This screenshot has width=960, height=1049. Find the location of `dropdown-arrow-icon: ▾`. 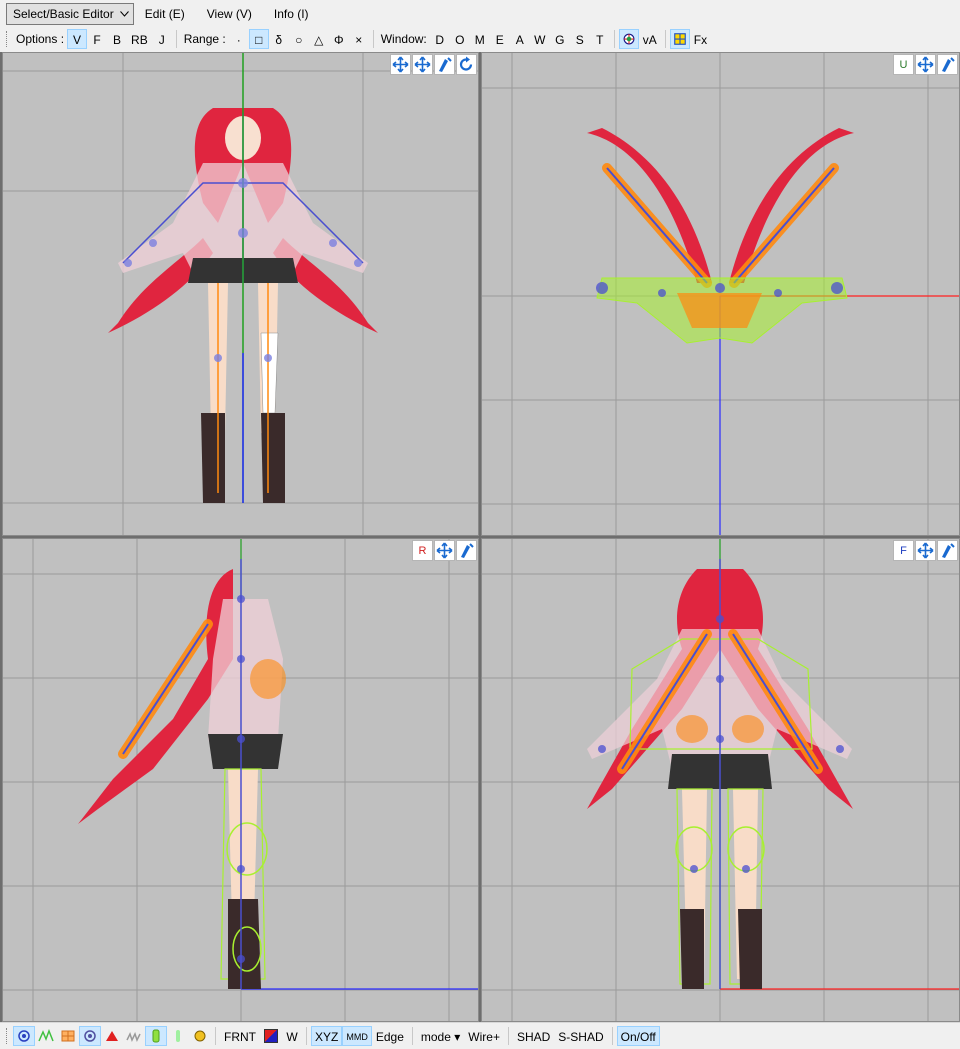

dropdown-arrow-icon: ▾ is located at coordinates (457, 1037).